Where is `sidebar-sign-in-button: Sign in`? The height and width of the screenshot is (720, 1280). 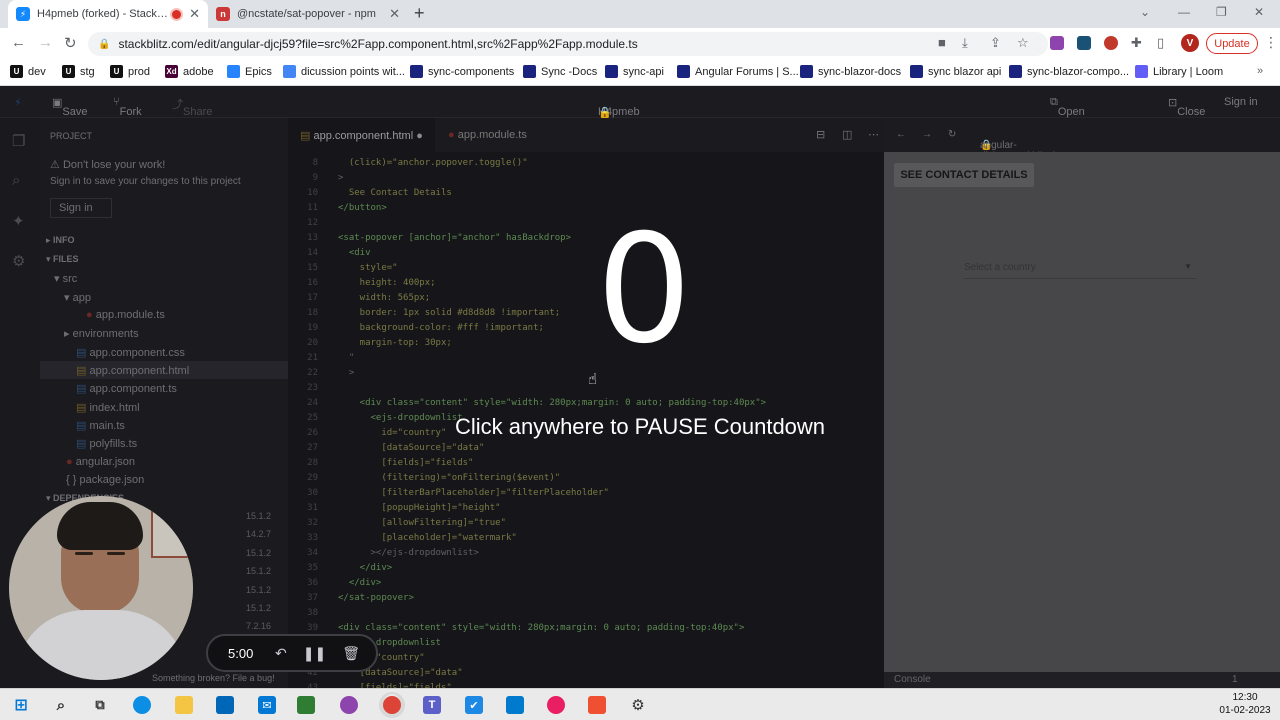
sidebar-sign-in-button: Sign in is located at coordinates (81, 208).